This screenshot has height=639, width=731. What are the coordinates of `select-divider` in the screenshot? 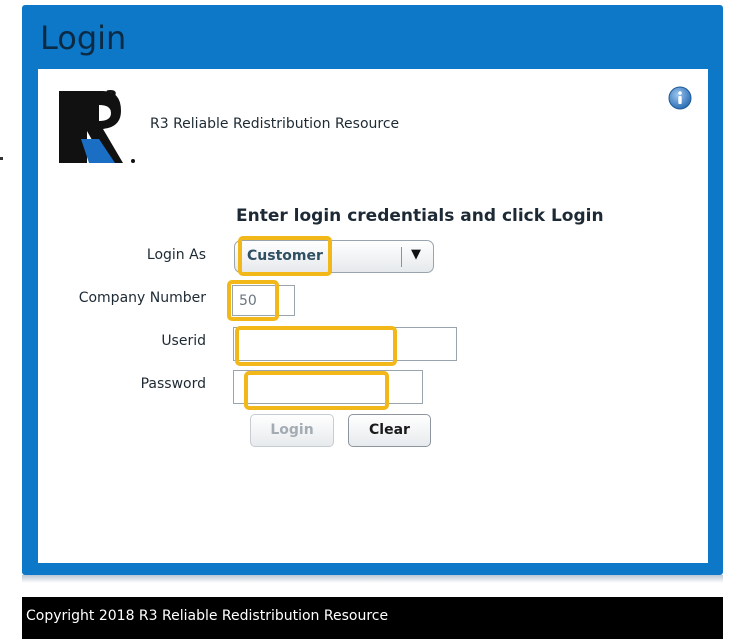 It's located at (401, 257).